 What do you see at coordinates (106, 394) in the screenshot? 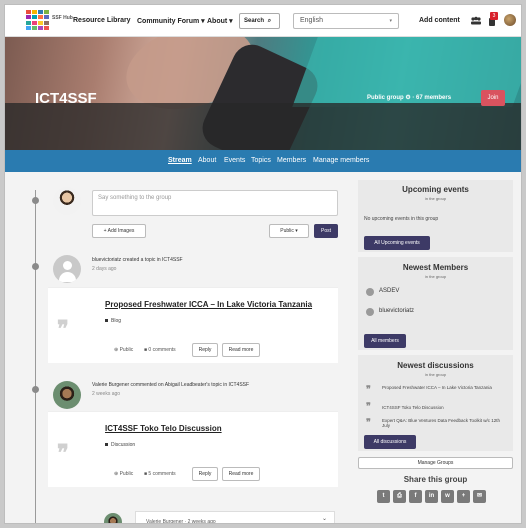
I see `activity-time: 2 weeks ago` at bounding box center [106, 394].